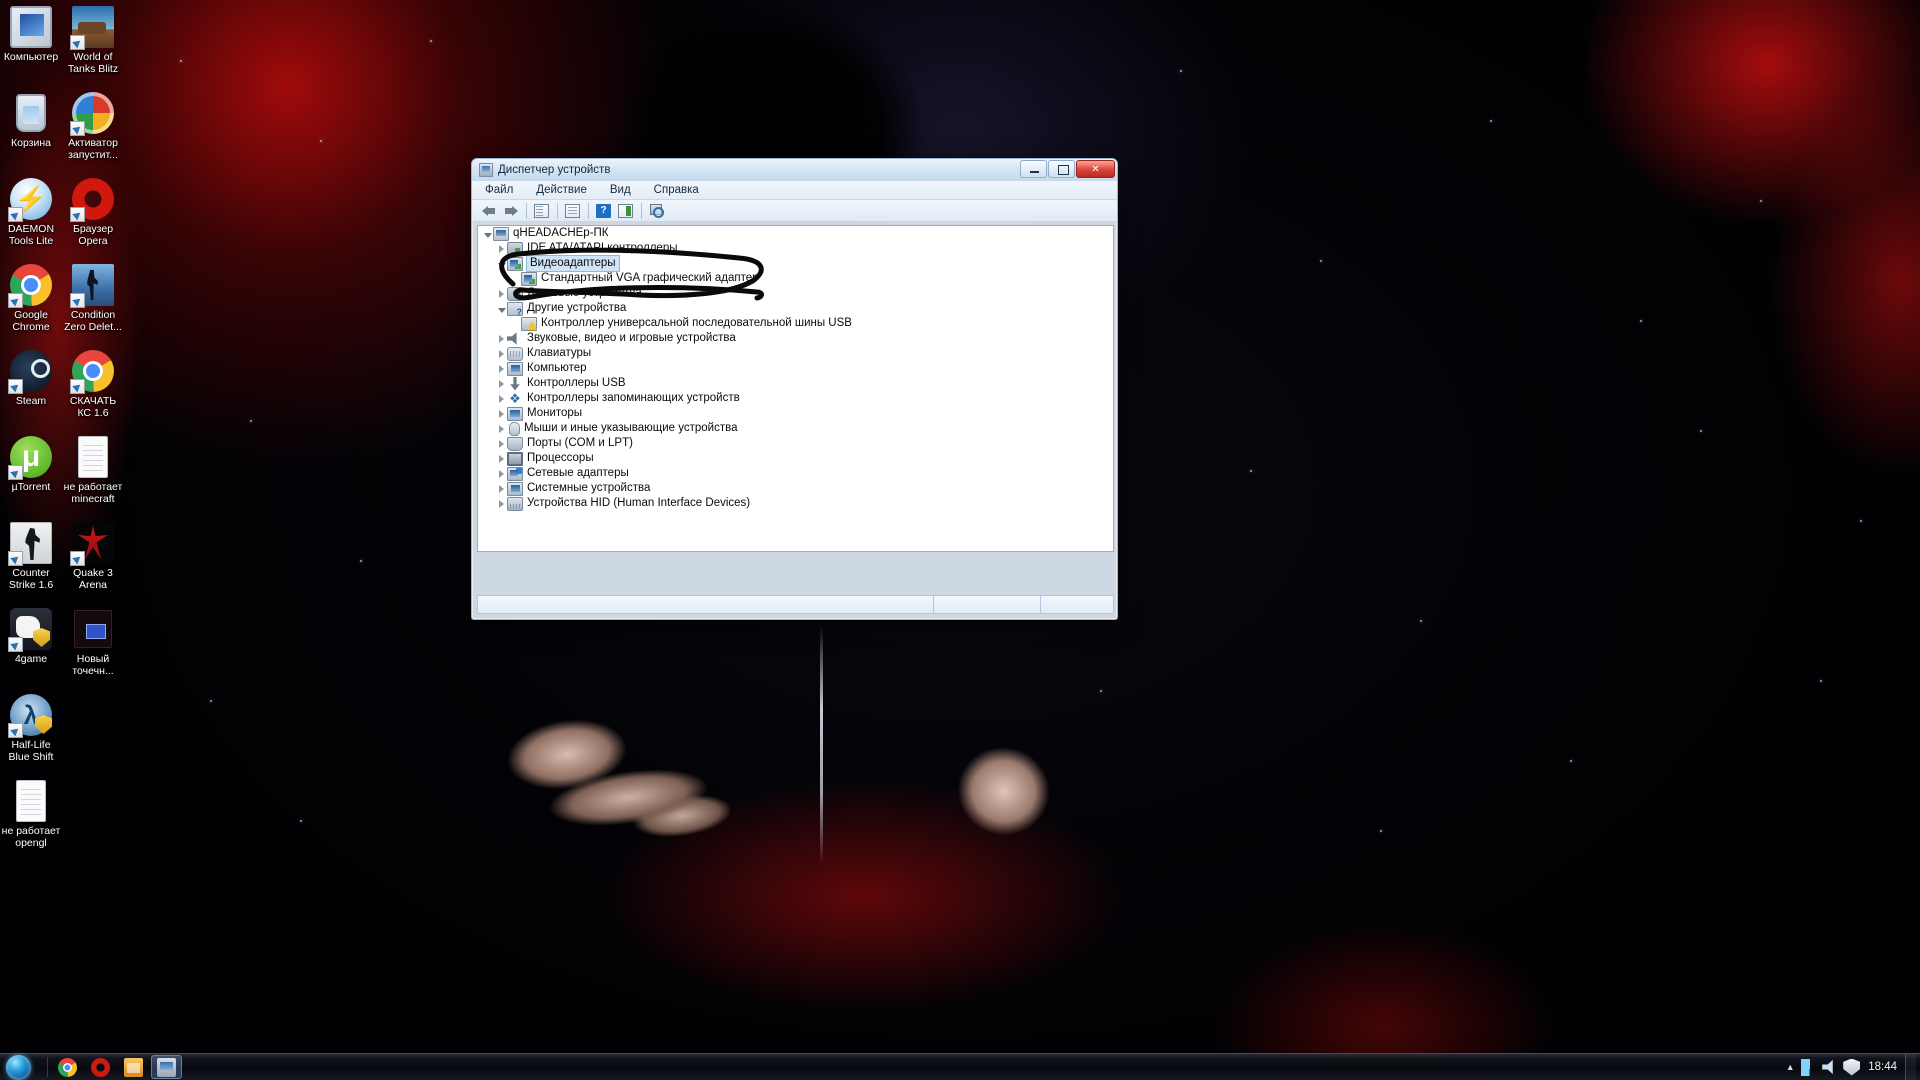 This screenshot has width=1920, height=1080. What do you see at coordinates (93, 470) in the screenshot?
I see `desktop-icon-minecraft-note: не работает minecraft` at bounding box center [93, 470].